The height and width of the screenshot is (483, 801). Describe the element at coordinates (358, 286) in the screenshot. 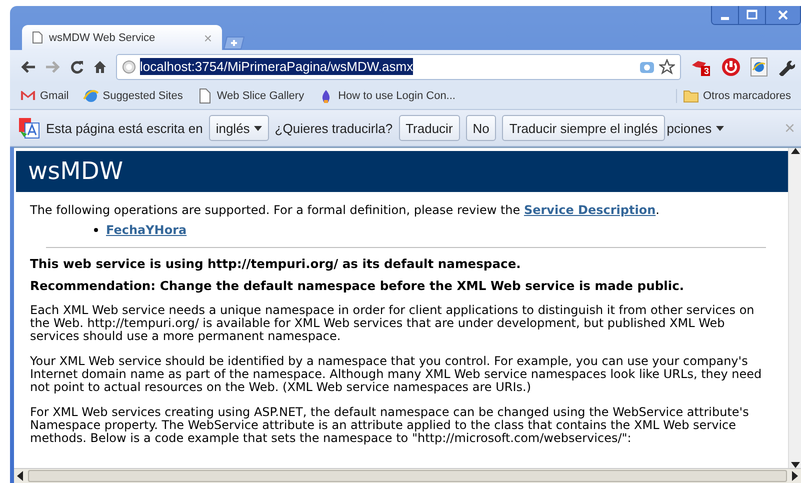

I see `namespace-heading: Recommendation: Change the default namespace before the XML Web service is made public.` at that location.